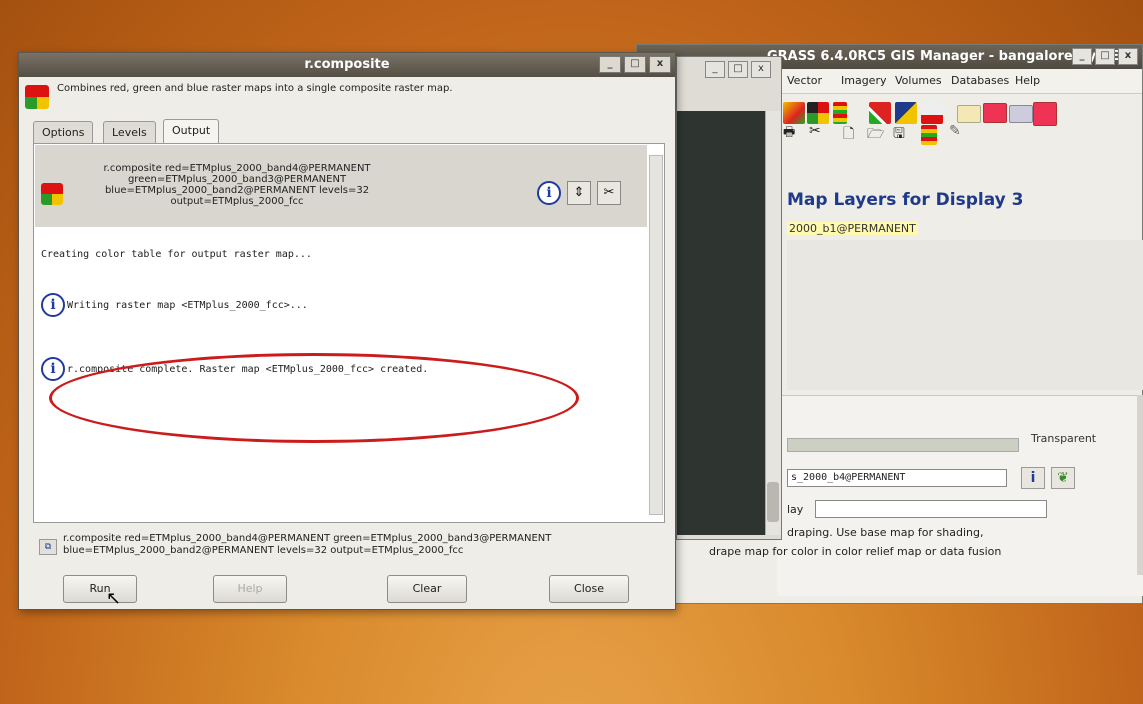  Describe the element at coordinates (969, 114) in the screenshot. I see `text-label-icon` at that location.